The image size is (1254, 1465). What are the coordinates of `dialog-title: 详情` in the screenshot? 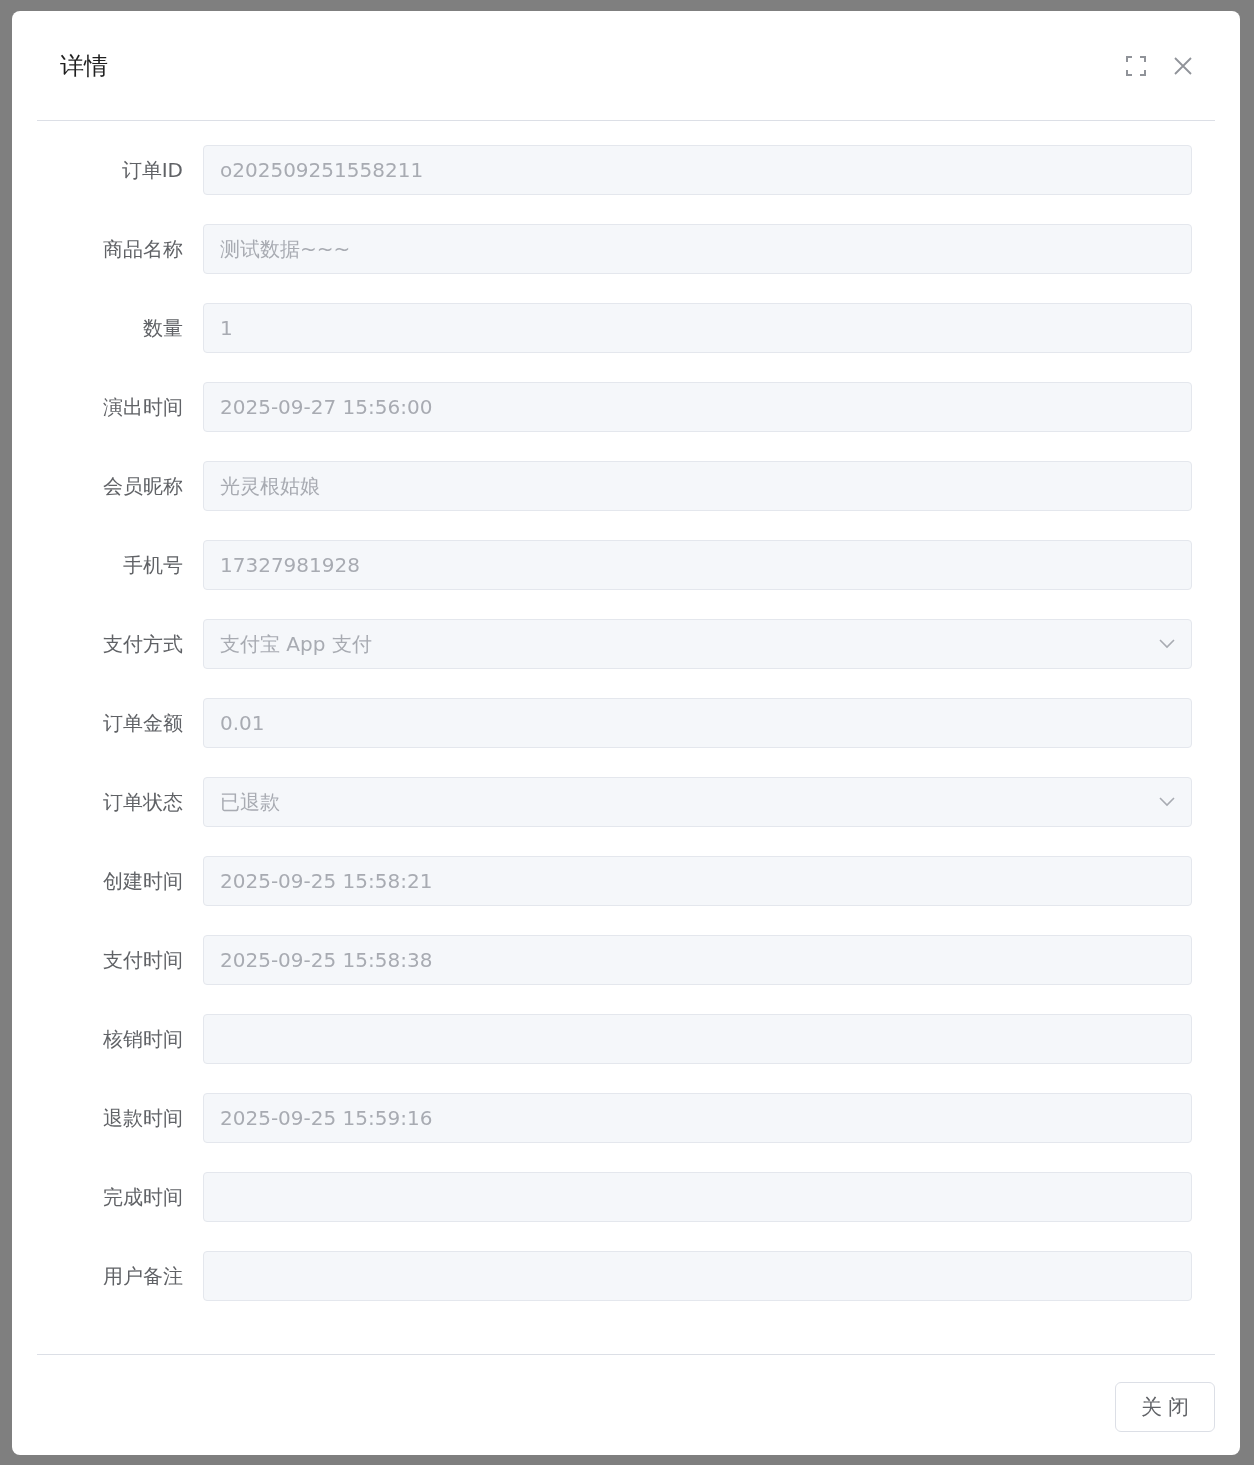 It's located at (84, 66).